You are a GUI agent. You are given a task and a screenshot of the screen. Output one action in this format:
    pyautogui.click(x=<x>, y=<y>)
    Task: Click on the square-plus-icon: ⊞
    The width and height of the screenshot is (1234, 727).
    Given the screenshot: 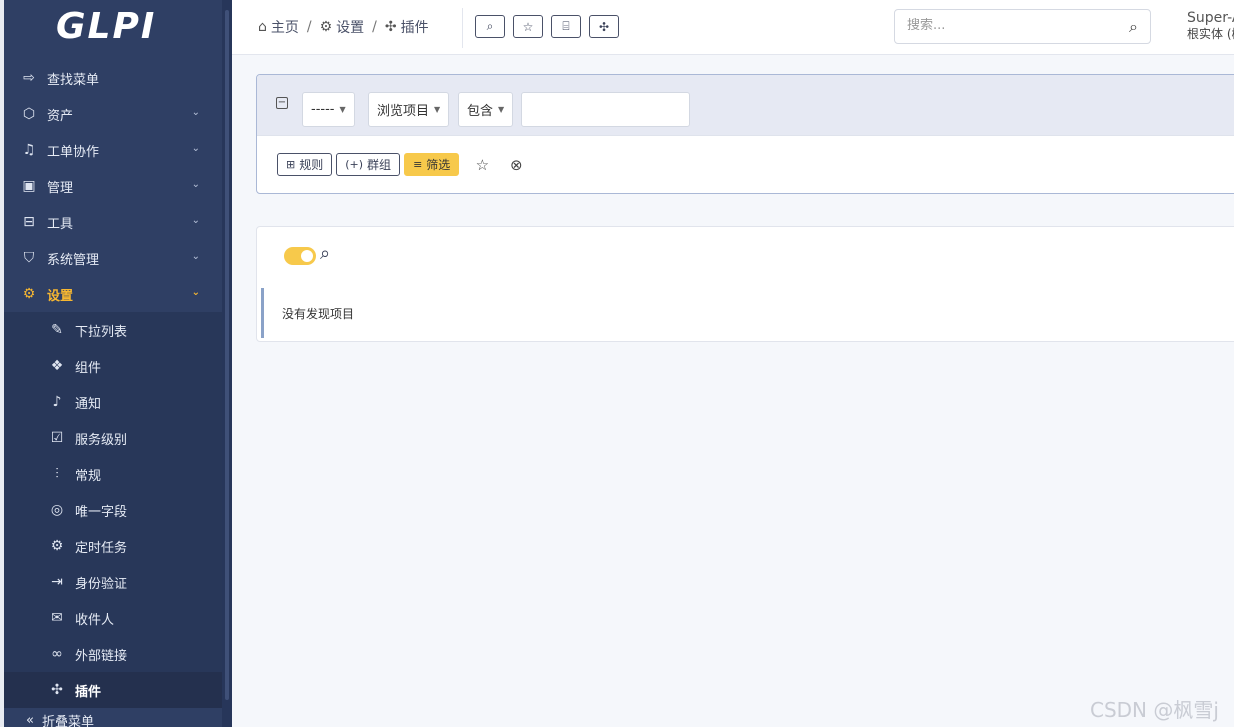 What is the action you would take?
    pyautogui.click(x=291, y=164)
    